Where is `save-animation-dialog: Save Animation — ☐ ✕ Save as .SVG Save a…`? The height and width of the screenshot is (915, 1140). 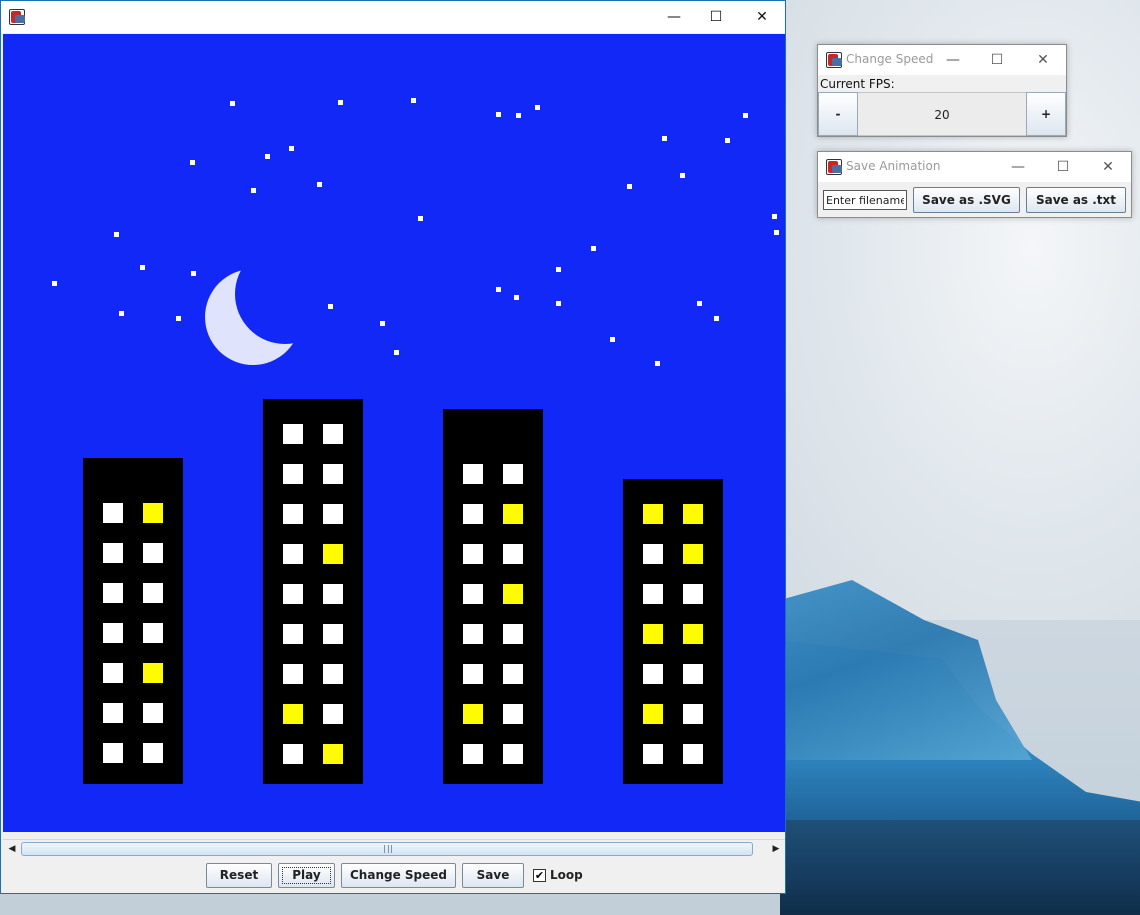 save-animation-dialog: Save Animation — ☐ ✕ Save as .SVG Save a… is located at coordinates (974, 184).